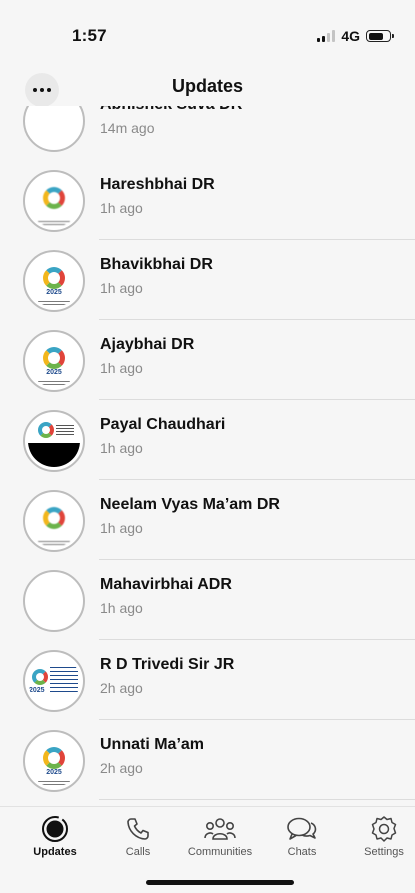 Image resolution: width=415 pixels, height=893 pixels. I want to click on update-row: Hareshbhai DR 1h ago, so click(207, 200).